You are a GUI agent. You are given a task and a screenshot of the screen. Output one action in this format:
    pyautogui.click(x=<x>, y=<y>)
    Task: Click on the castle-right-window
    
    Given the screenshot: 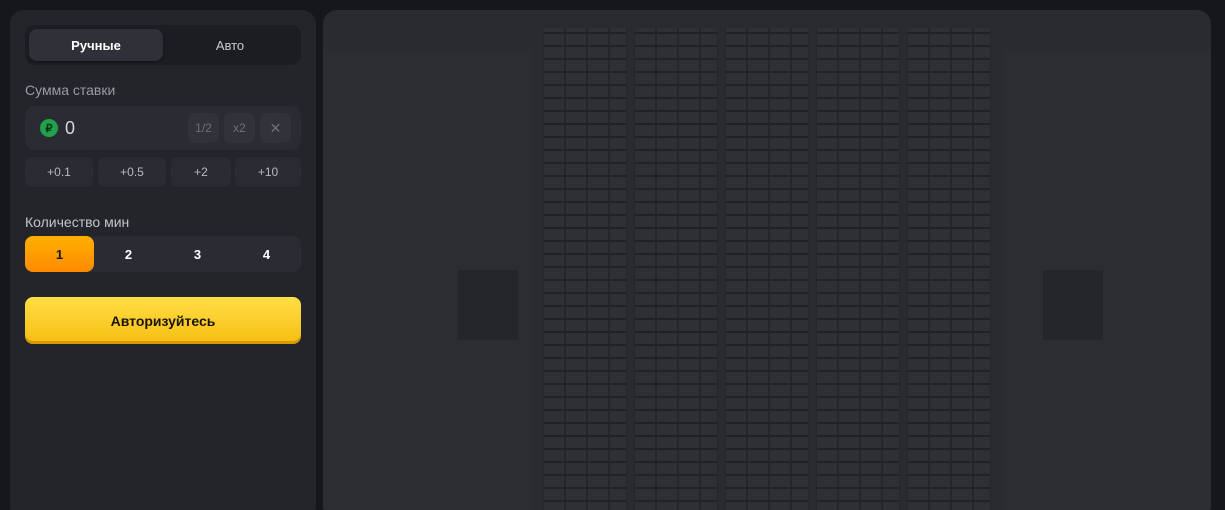 What is the action you would take?
    pyautogui.click(x=1073, y=305)
    